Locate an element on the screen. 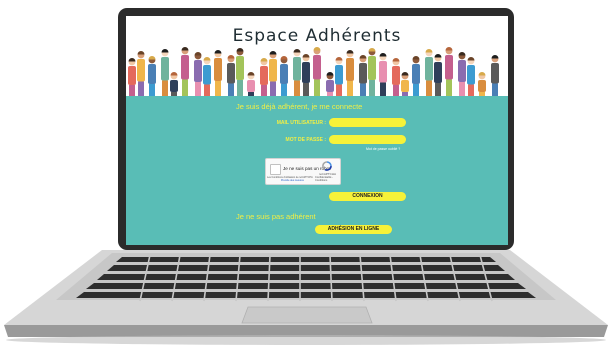 Image resolution: width=611 pixels, height=347 pixels. trackpad is located at coordinates (307, 315).